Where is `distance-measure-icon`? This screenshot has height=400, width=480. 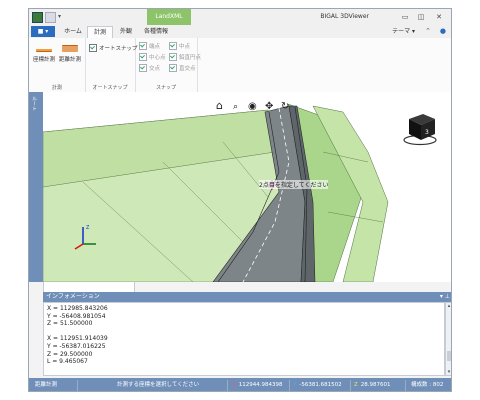 distance-measure-icon is located at coordinates (70, 48).